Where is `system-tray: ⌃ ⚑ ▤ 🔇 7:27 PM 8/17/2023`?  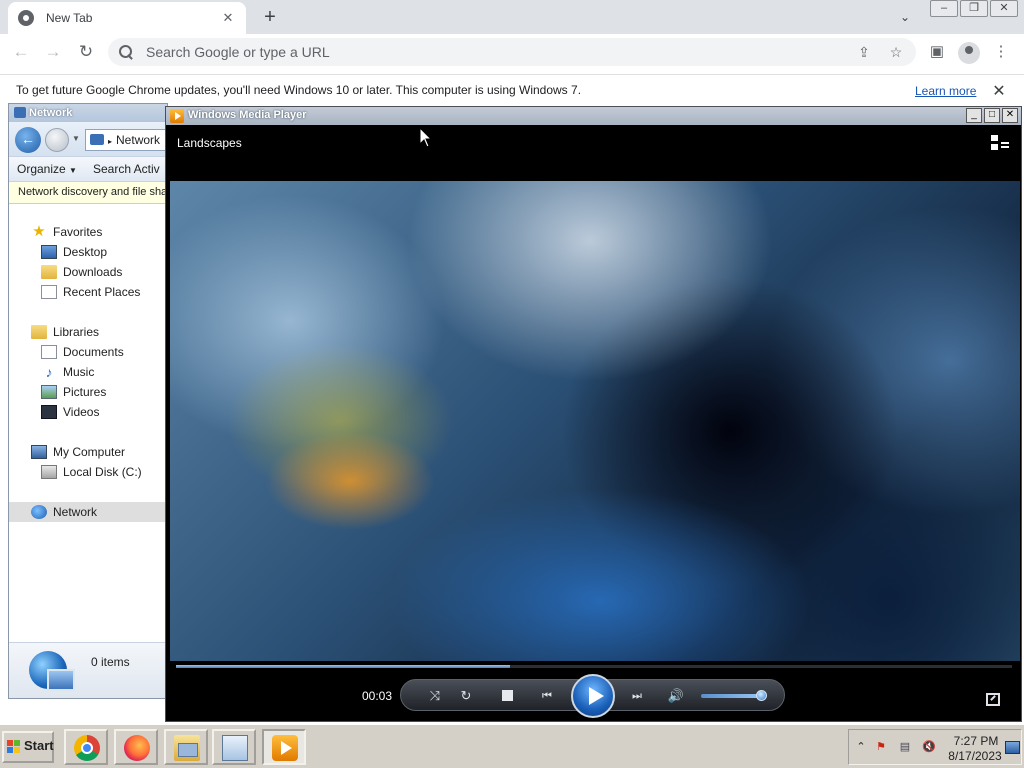 system-tray: ⌃ ⚑ ▤ 🔇 7:27 PM 8/17/2023 is located at coordinates (935, 747).